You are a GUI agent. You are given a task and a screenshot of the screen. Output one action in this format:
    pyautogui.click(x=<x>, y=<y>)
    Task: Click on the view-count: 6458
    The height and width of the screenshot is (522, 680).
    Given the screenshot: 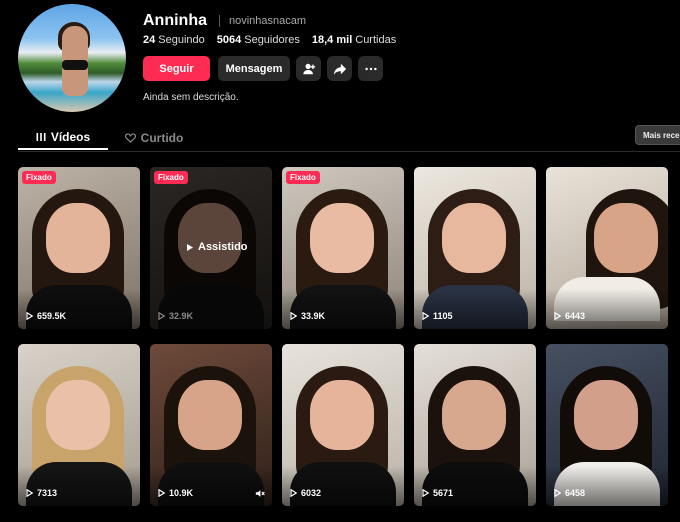 What is the action you would take?
    pyautogui.click(x=569, y=493)
    